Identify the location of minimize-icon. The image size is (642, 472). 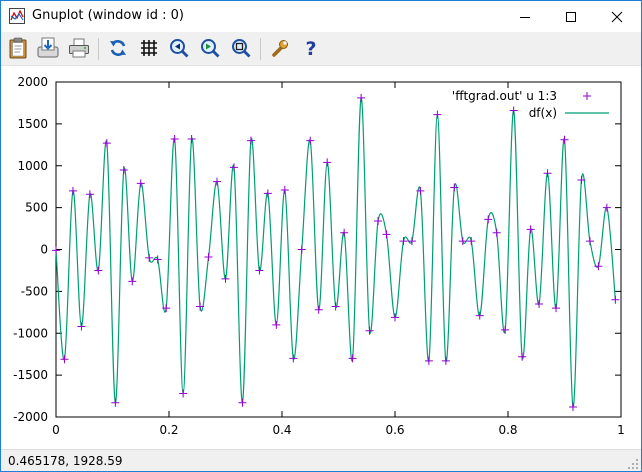
(525, 17).